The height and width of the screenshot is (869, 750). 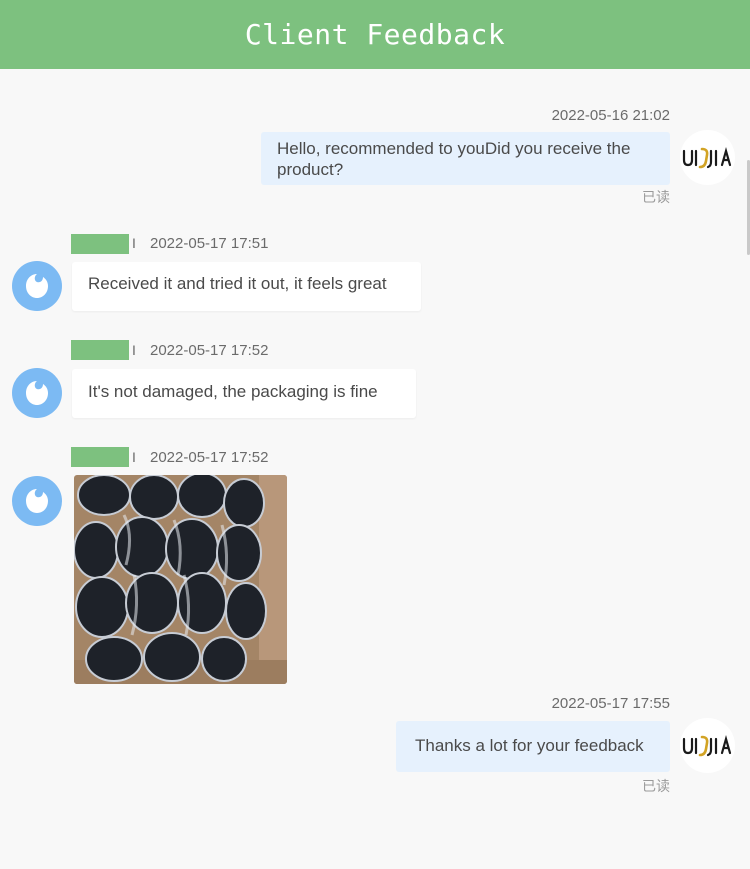 I want to click on product-photo-image, so click(x=180, y=579).